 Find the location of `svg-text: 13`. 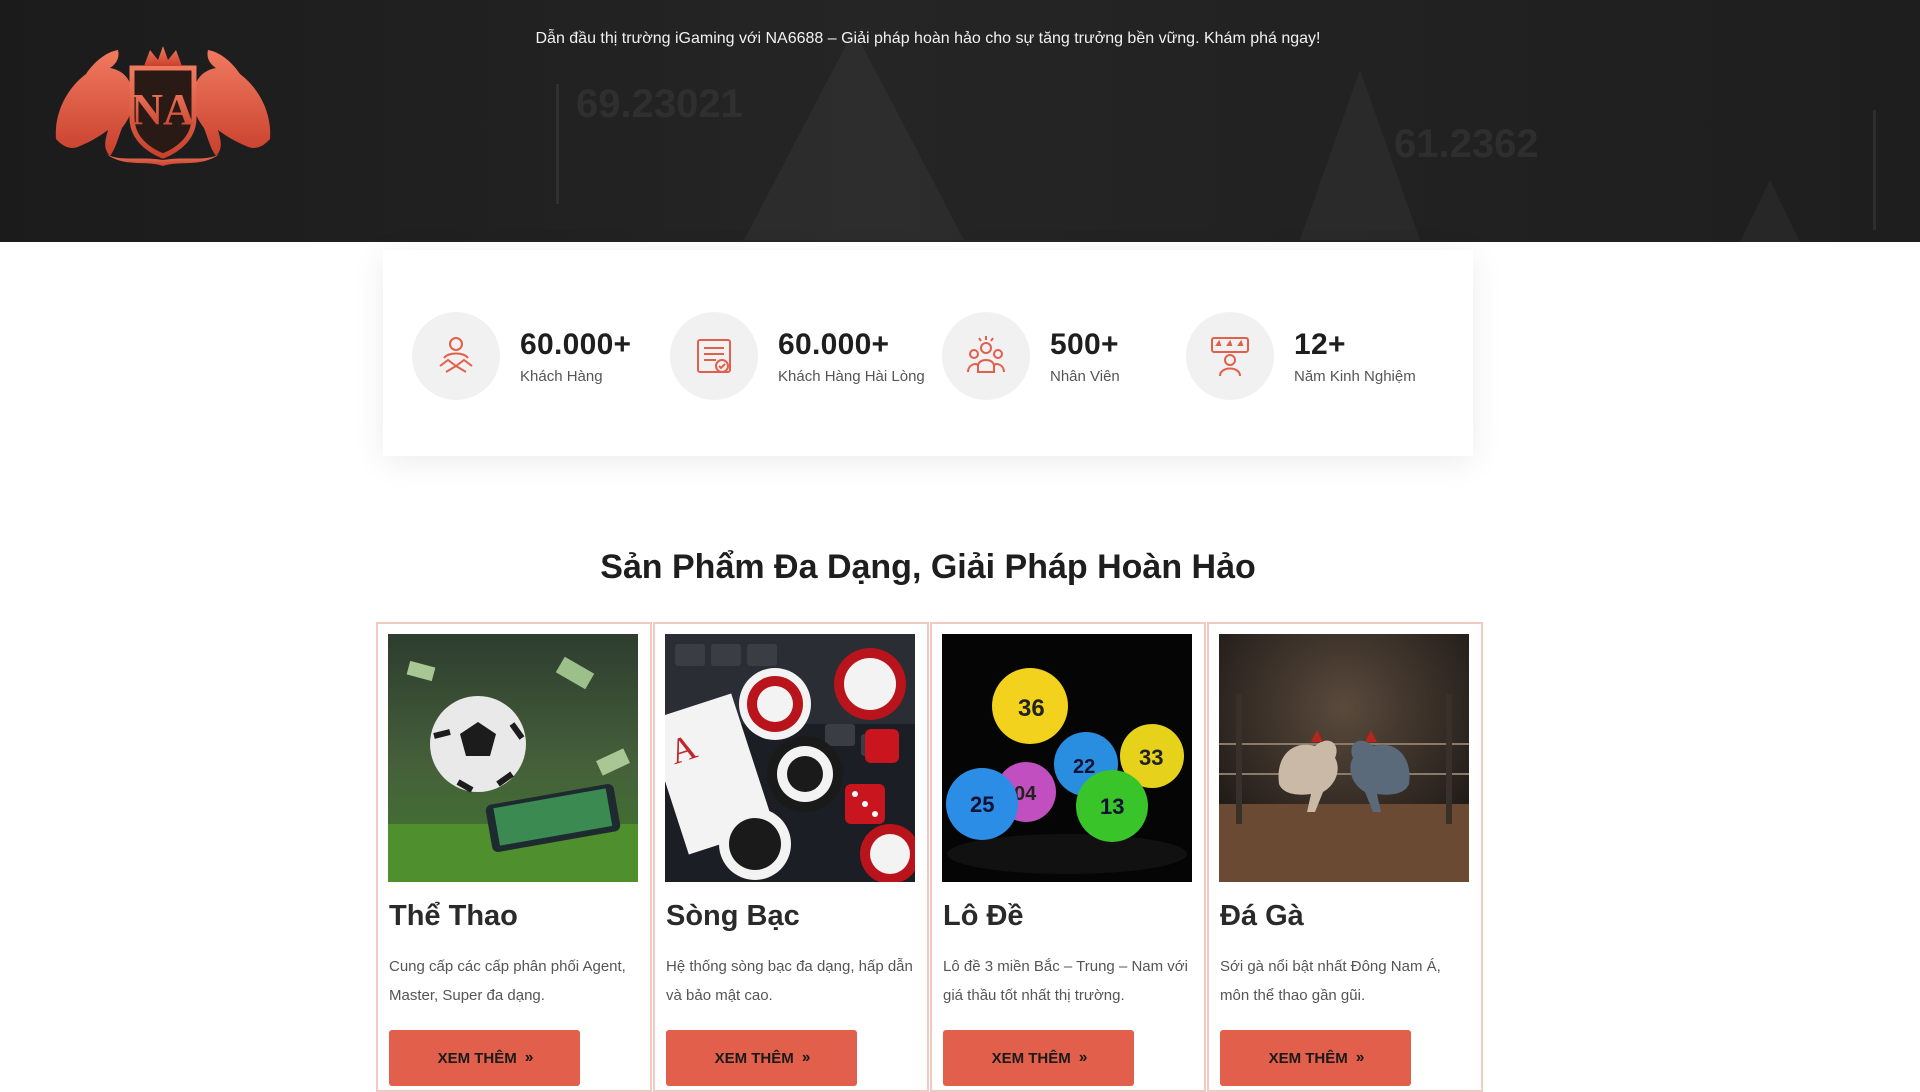

svg-text: 13 is located at coordinates (1112, 806).